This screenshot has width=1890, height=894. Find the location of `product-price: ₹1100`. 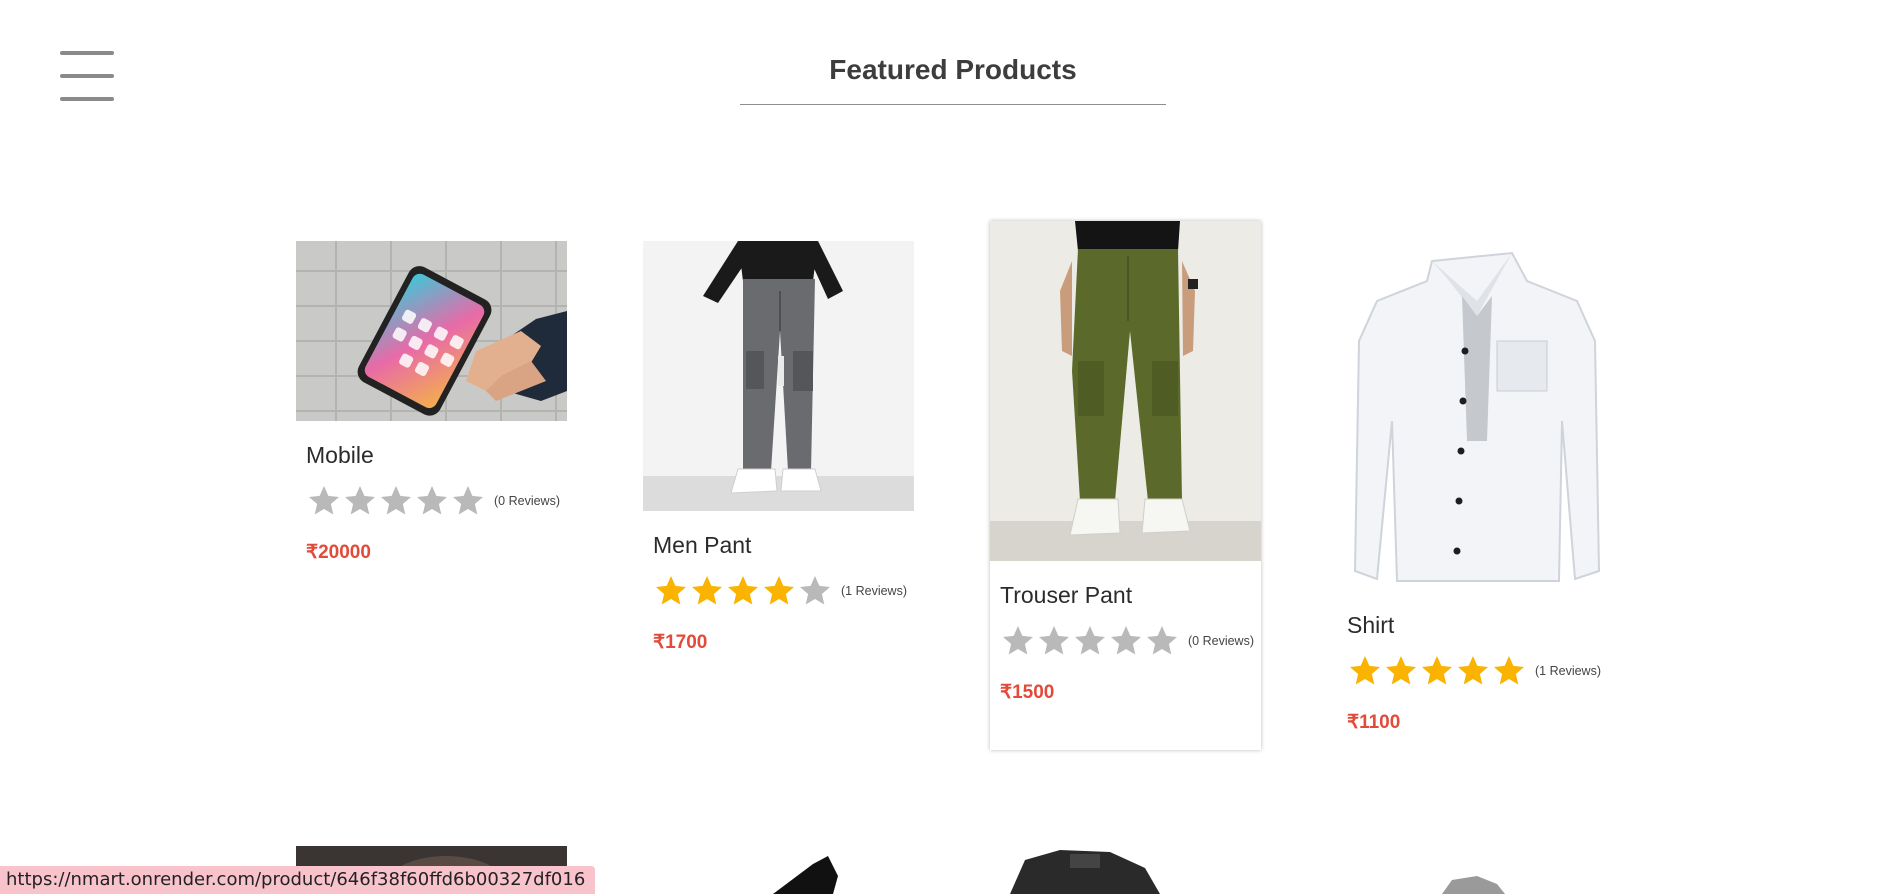

product-price: ₹1100 is located at coordinates (1374, 722).